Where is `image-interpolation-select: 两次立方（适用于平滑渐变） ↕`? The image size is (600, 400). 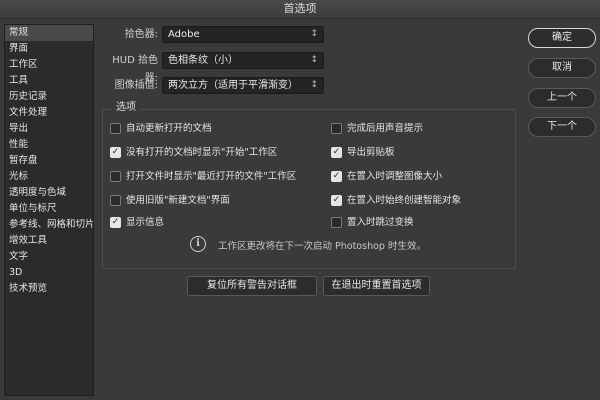
image-interpolation-select: 两次立方（适用于平滑渐变） ↕ is located at coordinates (243, 85).